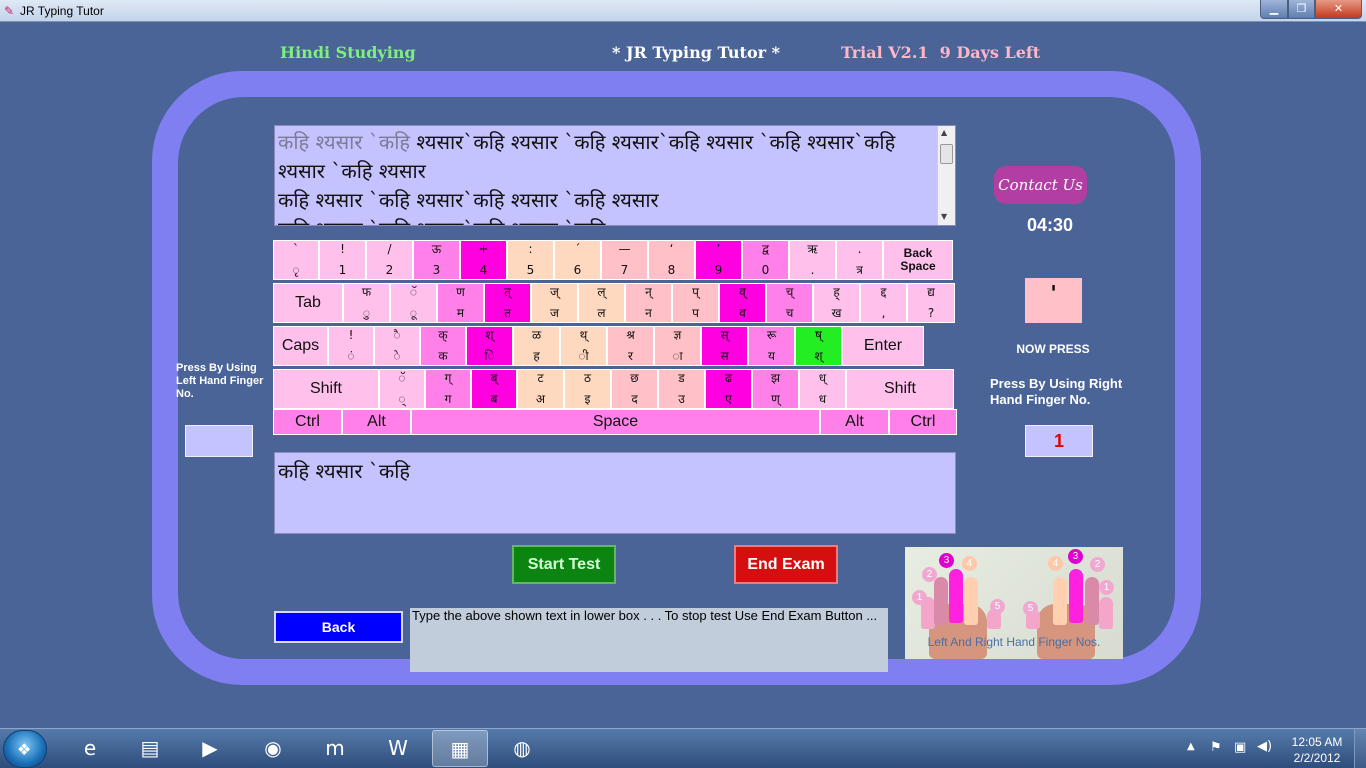 This screenshot has width=1366, height=768. I want to click on tray-expand-icon: ▲, so click(1191, 746).